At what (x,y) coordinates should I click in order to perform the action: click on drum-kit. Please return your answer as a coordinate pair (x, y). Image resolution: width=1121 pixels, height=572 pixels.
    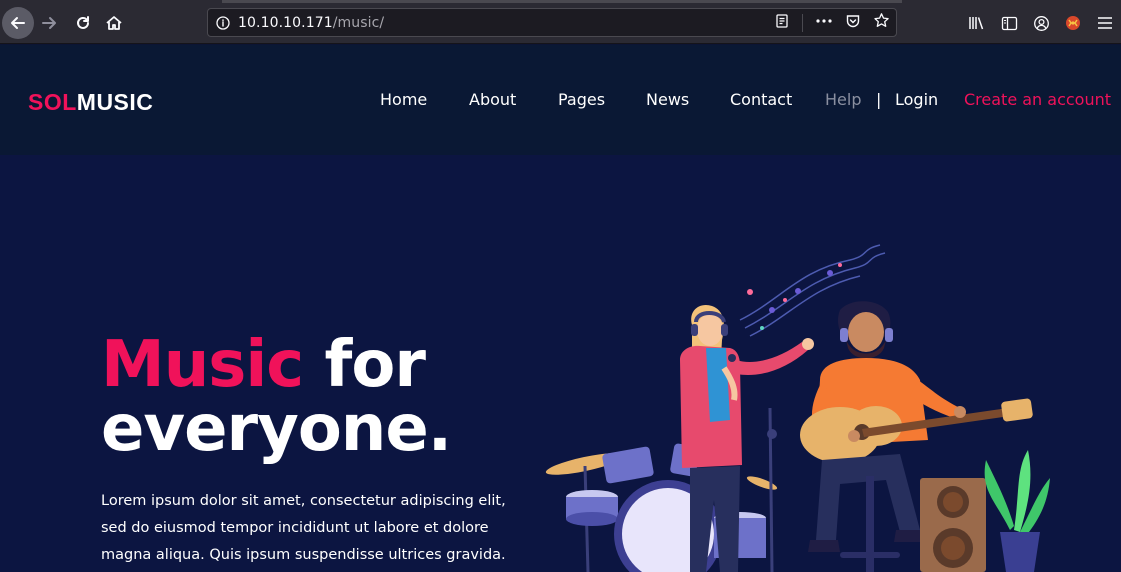
    Looking at the image, I should click on (661, 507).